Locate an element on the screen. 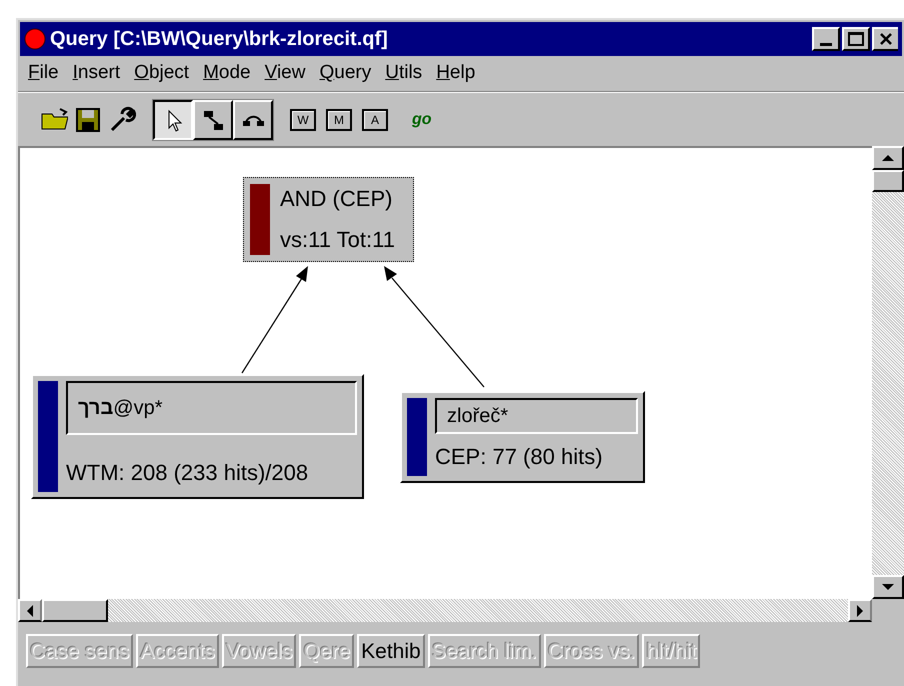 Image resolution: width=904 pixels, height=686 pixels. letter-tool-button: A is located at coordinates (375, 119).